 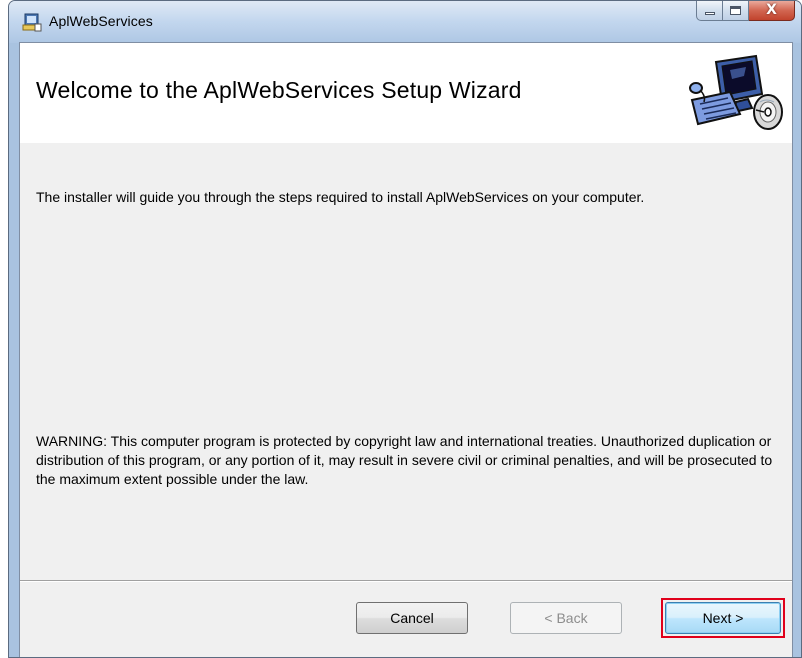 I want to click on minimize-icon, so click(x=710, y=13).